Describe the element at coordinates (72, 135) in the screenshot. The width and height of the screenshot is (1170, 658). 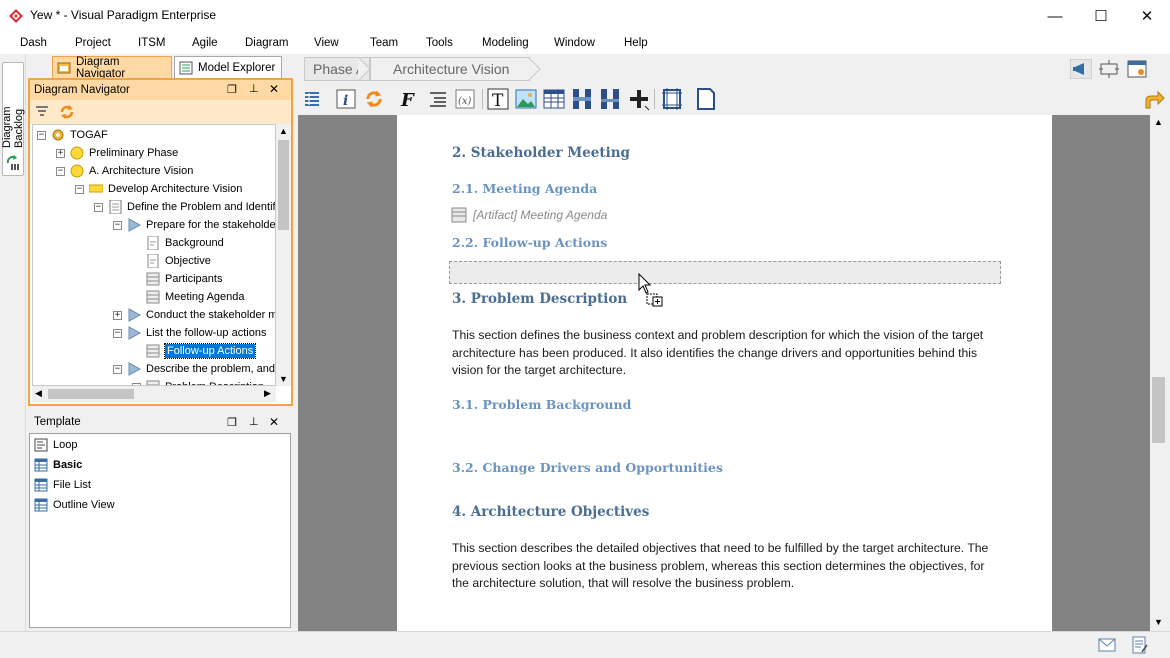
I see `tree-node: − TOGAF` at that location.